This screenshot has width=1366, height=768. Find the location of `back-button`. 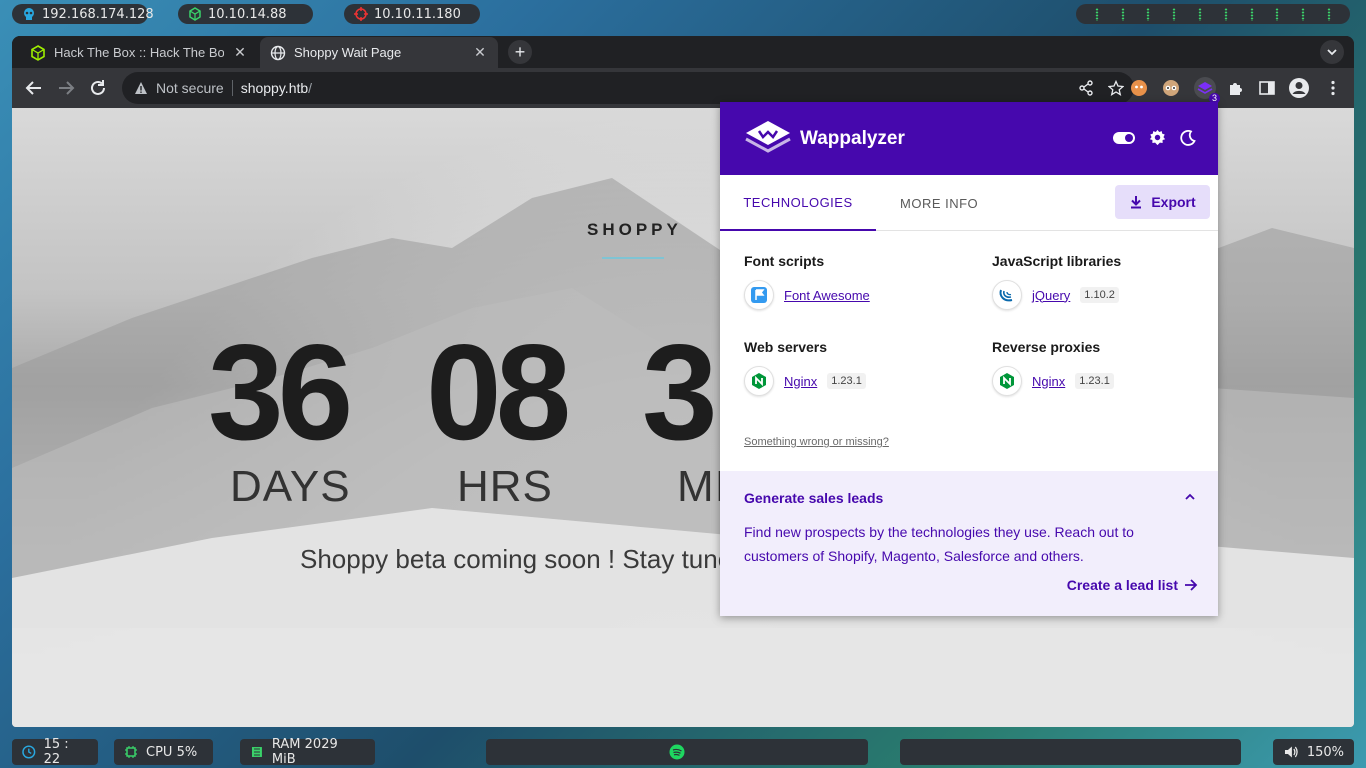

back-button is located at coordinates (34, 88).